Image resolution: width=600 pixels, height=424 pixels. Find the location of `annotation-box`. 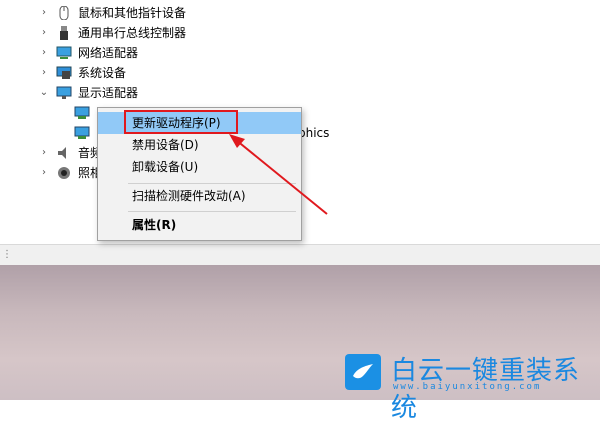

annotation-box is located at coordinates (181, 122).